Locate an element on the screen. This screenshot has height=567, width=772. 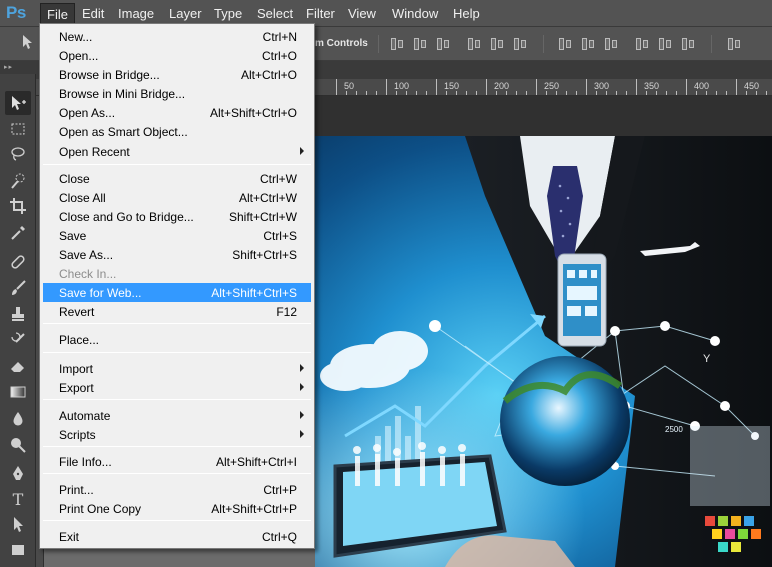
menu-item-exit: Exit Ctrl+Q is located at coordinates (177, 536).